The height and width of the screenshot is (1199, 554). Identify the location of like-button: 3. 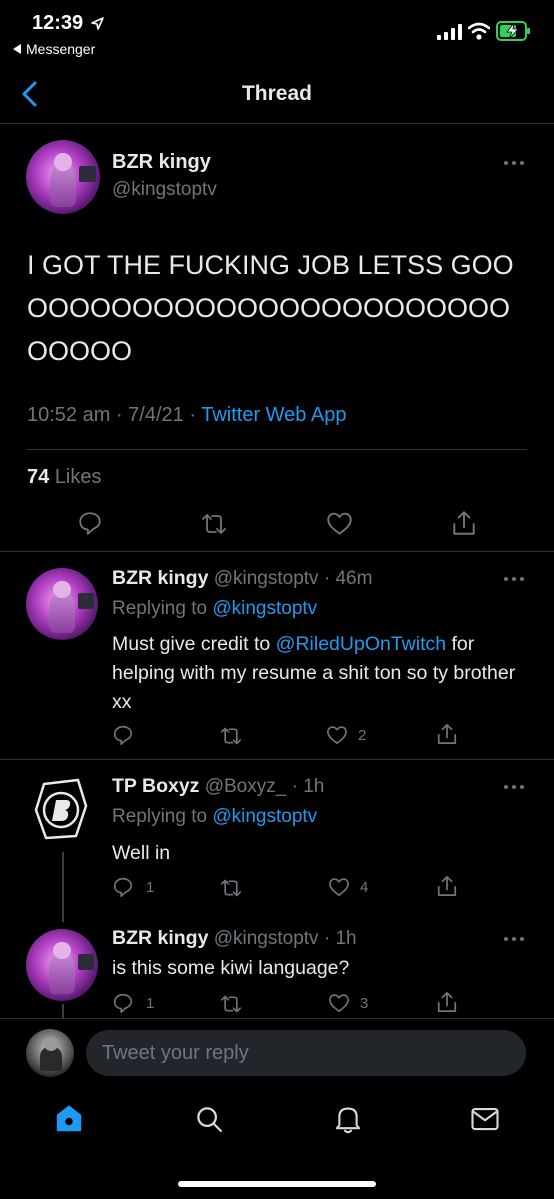
(348, 1003).